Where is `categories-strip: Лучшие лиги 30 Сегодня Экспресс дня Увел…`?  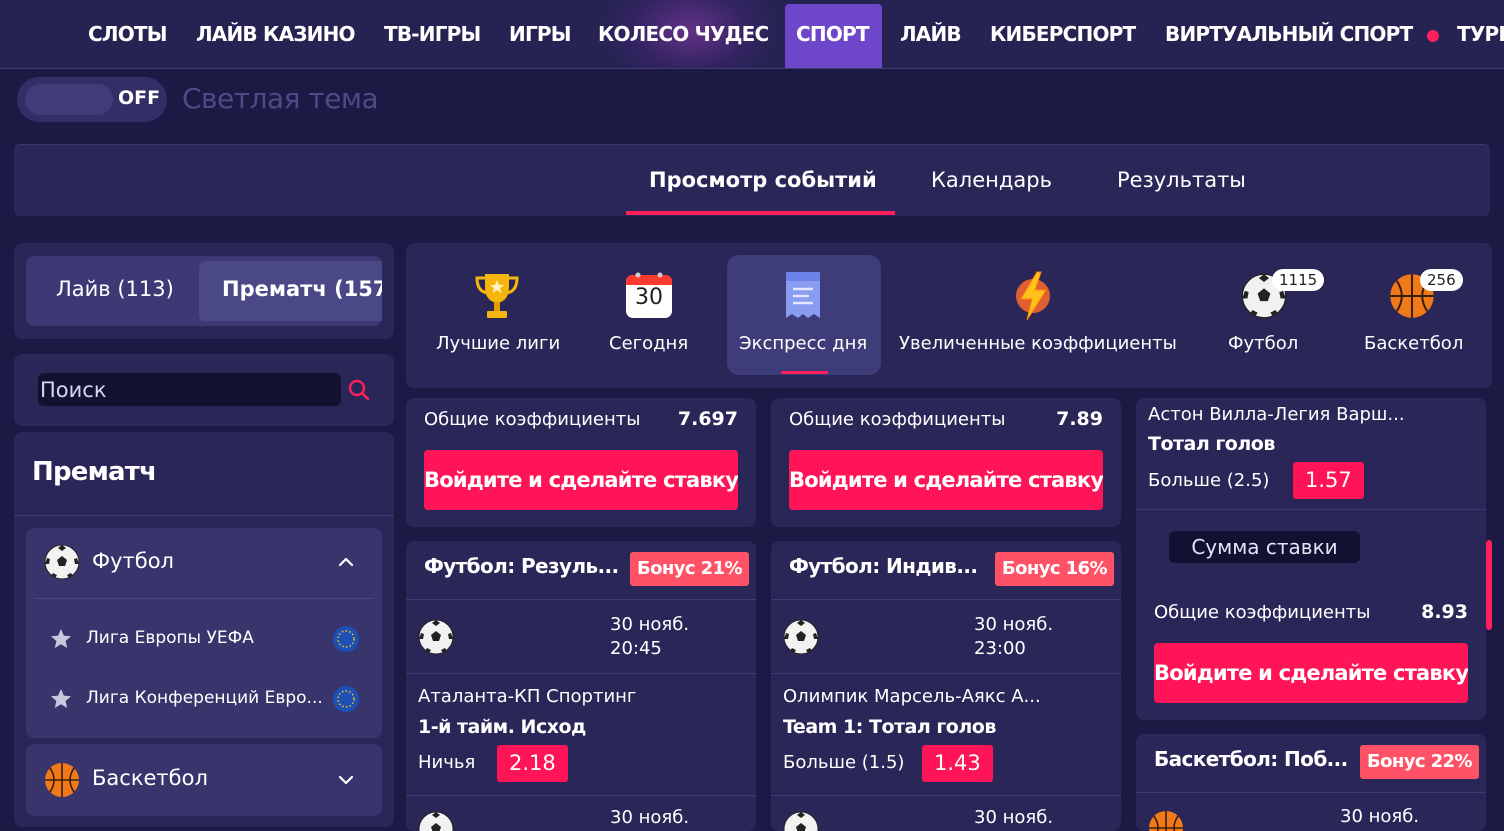
categories-strip: Лучшие лиги 30 Сегодня Экспресс дня Увел… is located at coordinates (949, 315).